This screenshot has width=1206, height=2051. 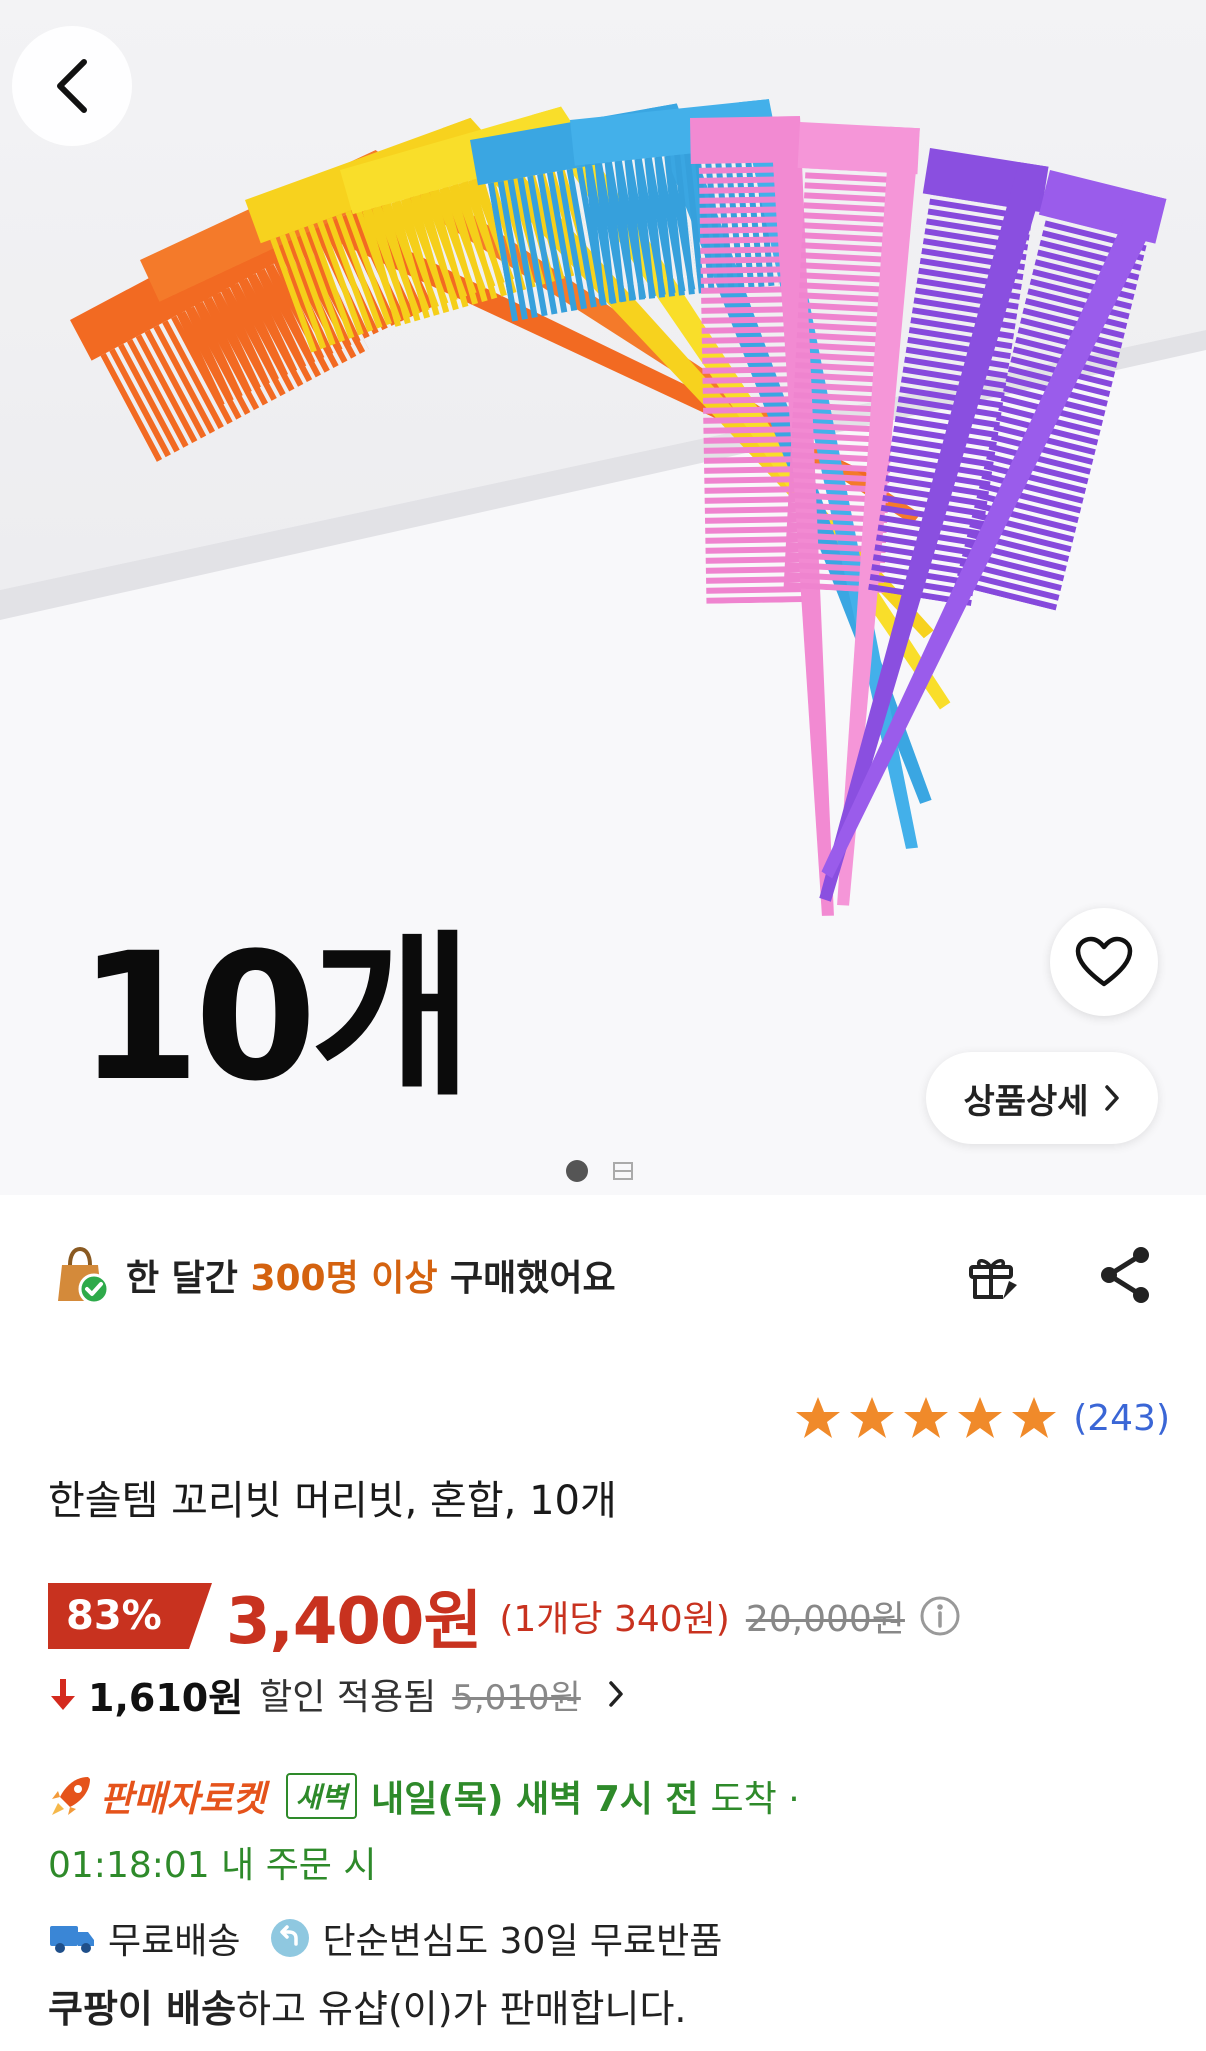 I want to click on share-icon, so click(x=1125, y=1275).